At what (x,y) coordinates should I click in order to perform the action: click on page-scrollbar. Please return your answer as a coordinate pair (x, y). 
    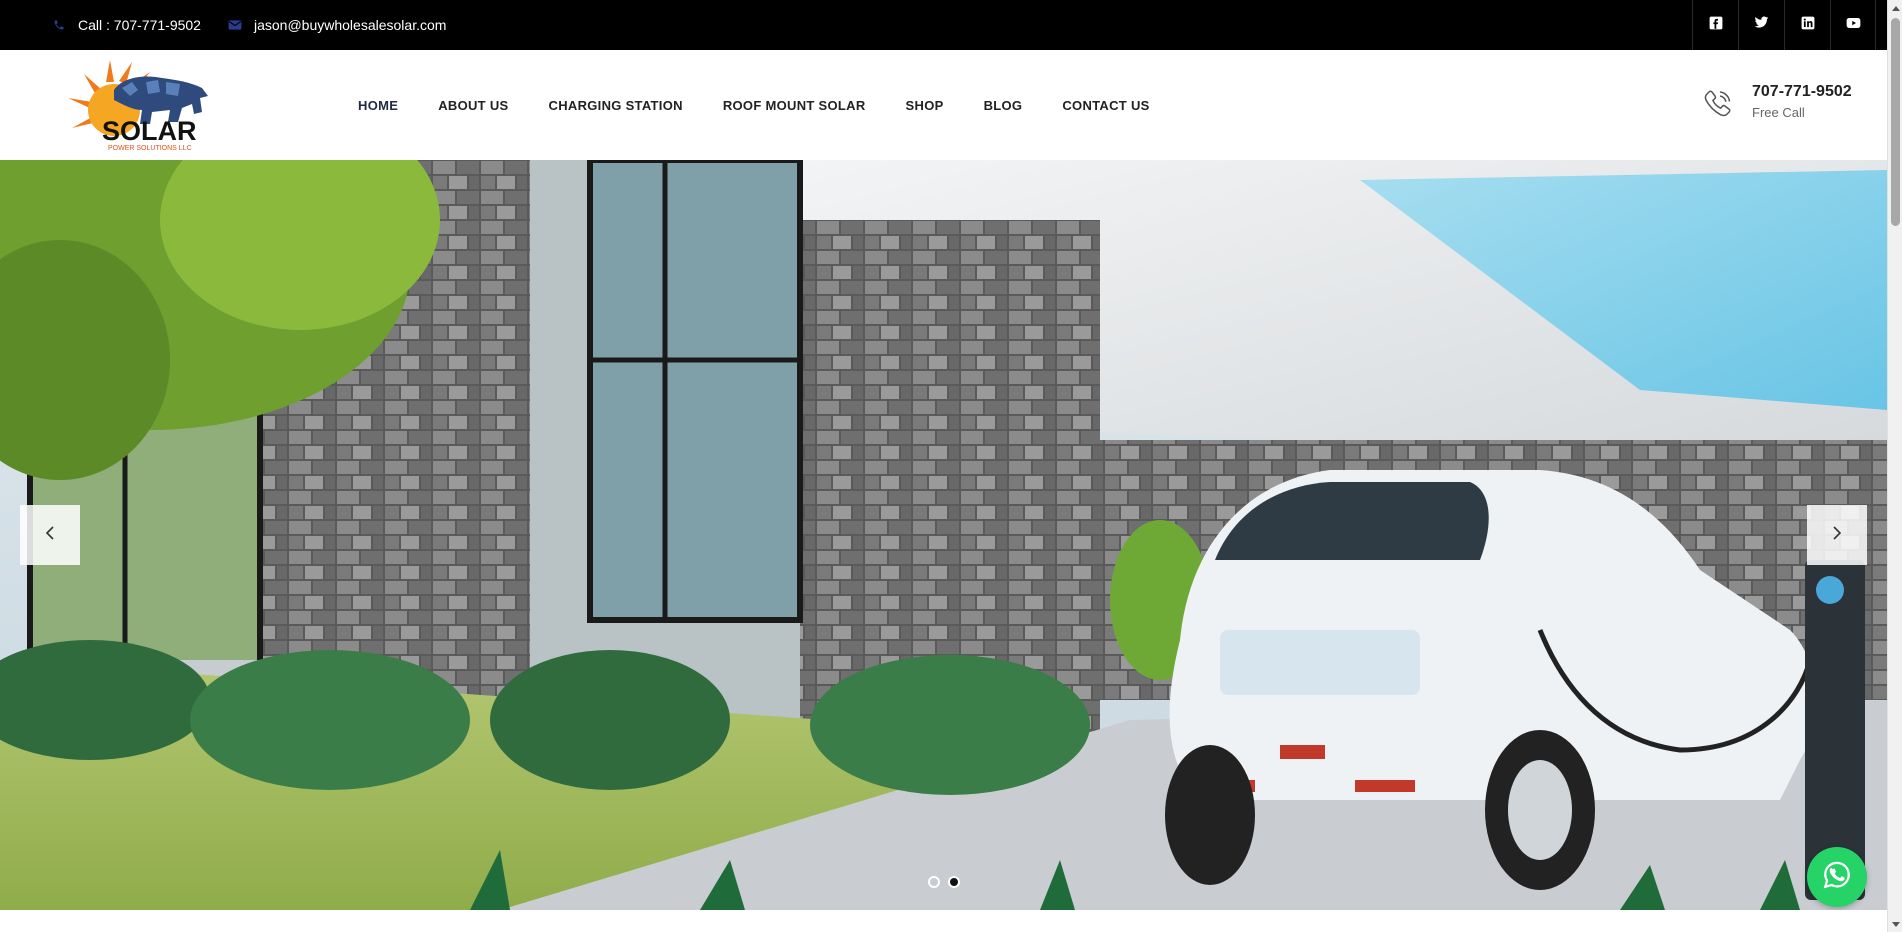
    Looking at the image, I should click on (1894, 466).